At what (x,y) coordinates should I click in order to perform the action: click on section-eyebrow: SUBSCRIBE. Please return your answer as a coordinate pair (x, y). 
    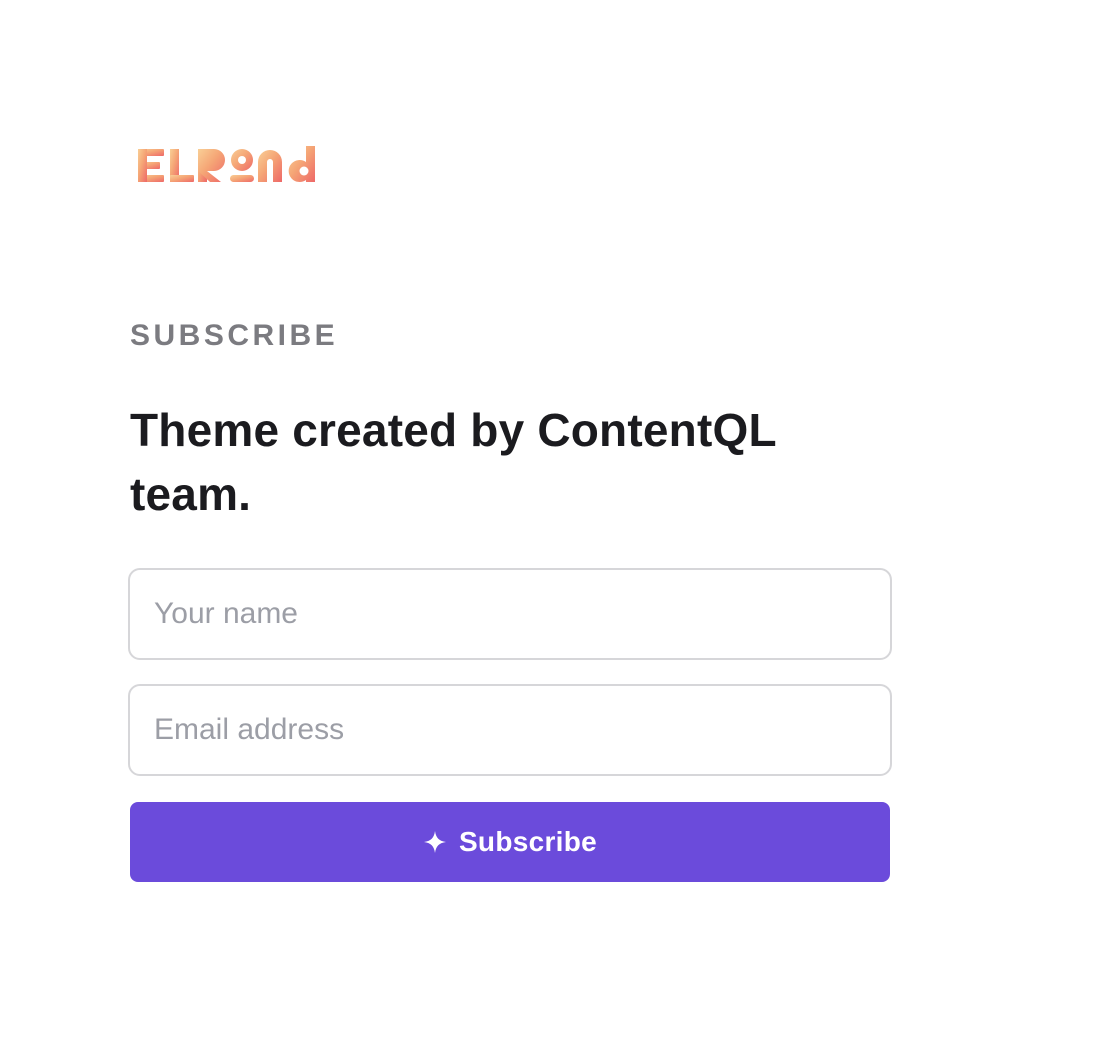
    Looking at the image, I should click on (234, 335).